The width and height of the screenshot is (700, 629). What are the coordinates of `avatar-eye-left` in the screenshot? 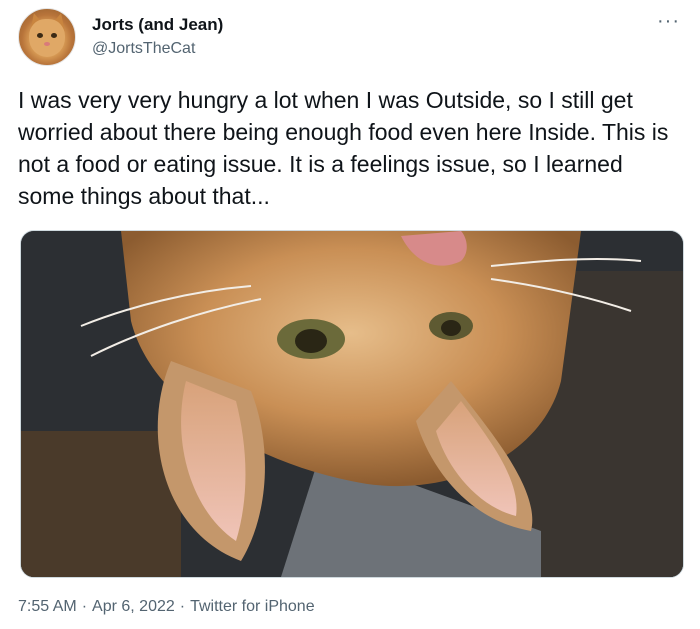 It's located at (40, 35).